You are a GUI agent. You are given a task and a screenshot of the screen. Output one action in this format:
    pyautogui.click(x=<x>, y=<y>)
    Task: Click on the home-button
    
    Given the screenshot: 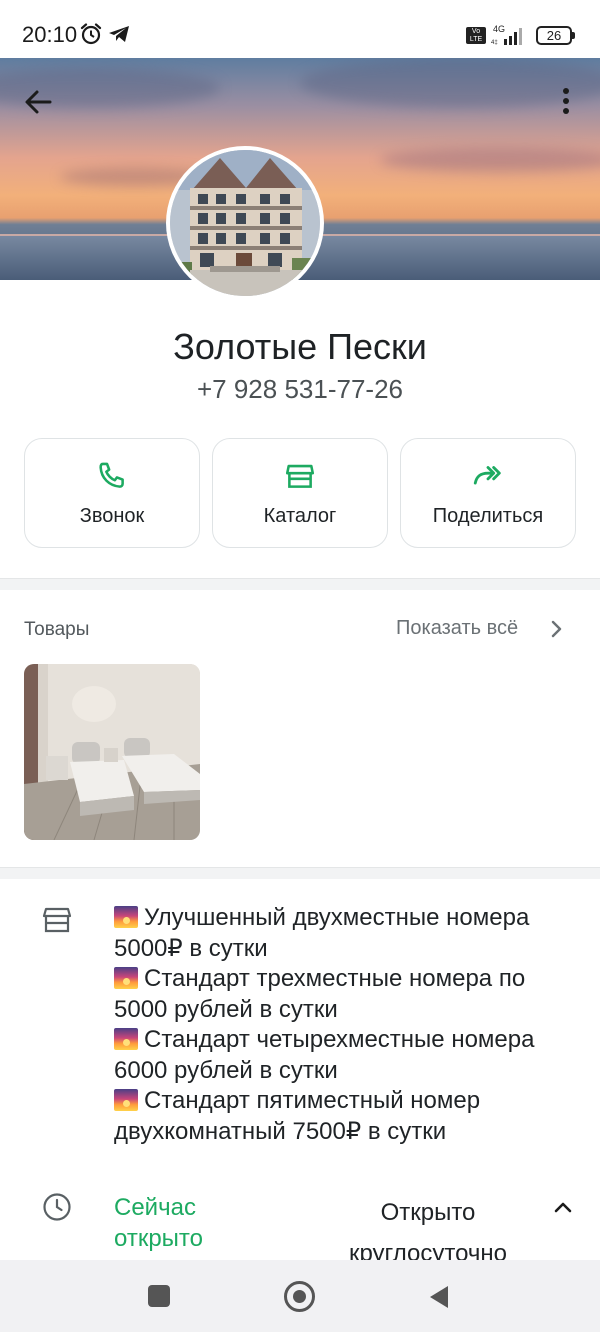 What is the action you would take?
    pyautogui.click(x=299, y=1296)
    